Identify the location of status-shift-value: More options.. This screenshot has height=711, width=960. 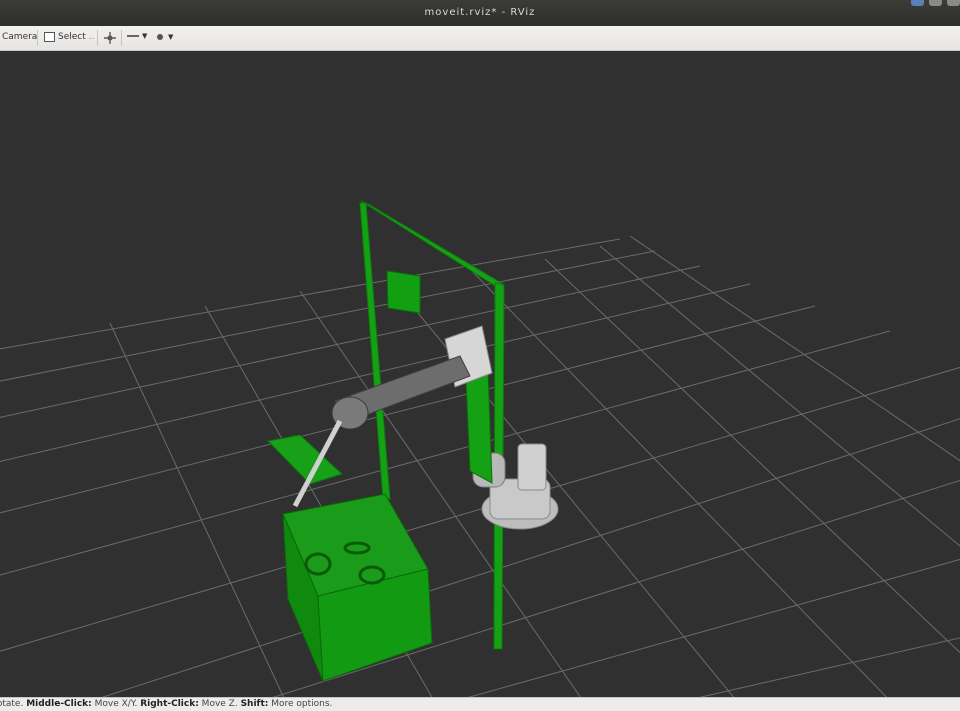
(300, 704).